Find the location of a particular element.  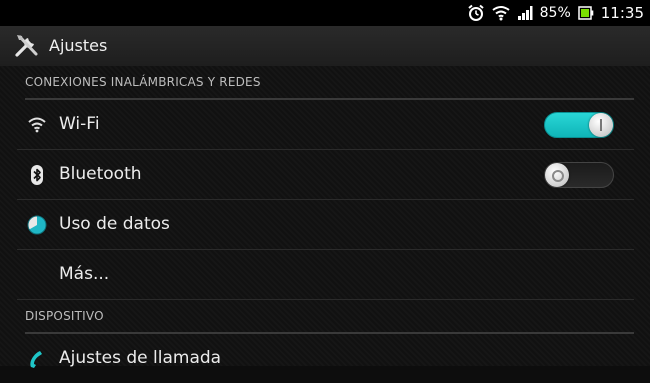

settings-item-label: Wi-Fi is located at coordinates (79, 124).